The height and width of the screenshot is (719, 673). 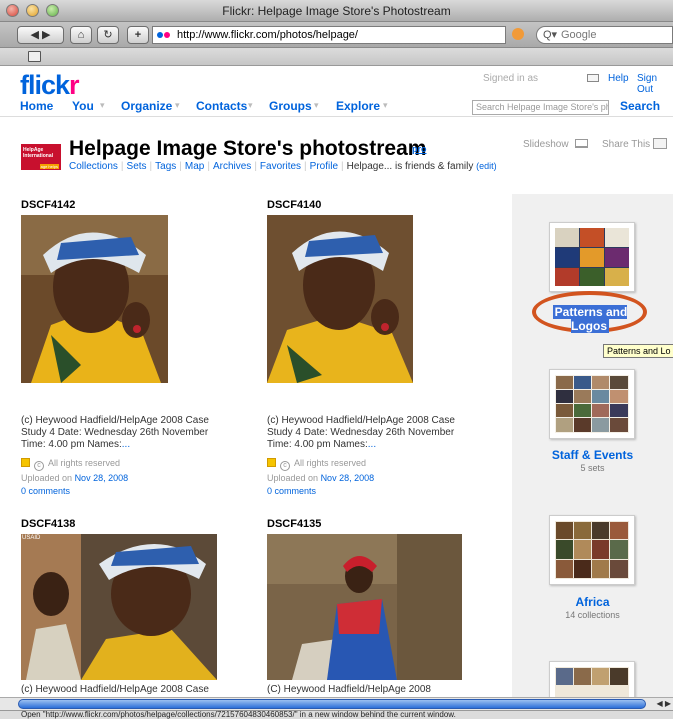 I want to click on slideshow-icon, so click(x=581, y=143).